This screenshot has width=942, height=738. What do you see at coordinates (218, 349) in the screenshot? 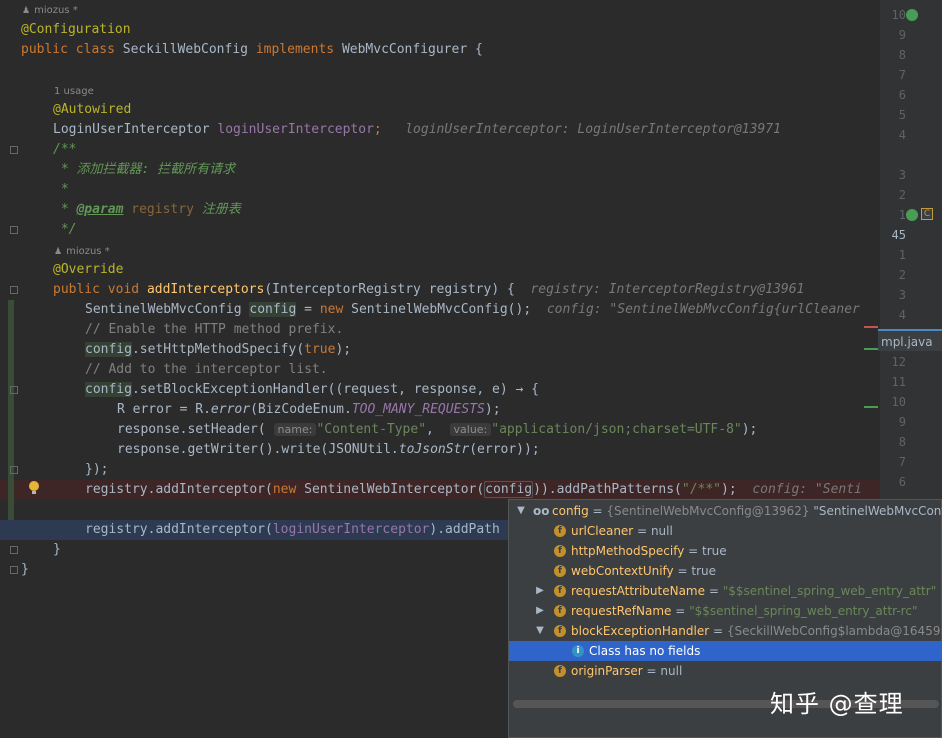
I see `code-line-15: config.setHttpMethodSpecify(true);` at bounding box center [218, 349].